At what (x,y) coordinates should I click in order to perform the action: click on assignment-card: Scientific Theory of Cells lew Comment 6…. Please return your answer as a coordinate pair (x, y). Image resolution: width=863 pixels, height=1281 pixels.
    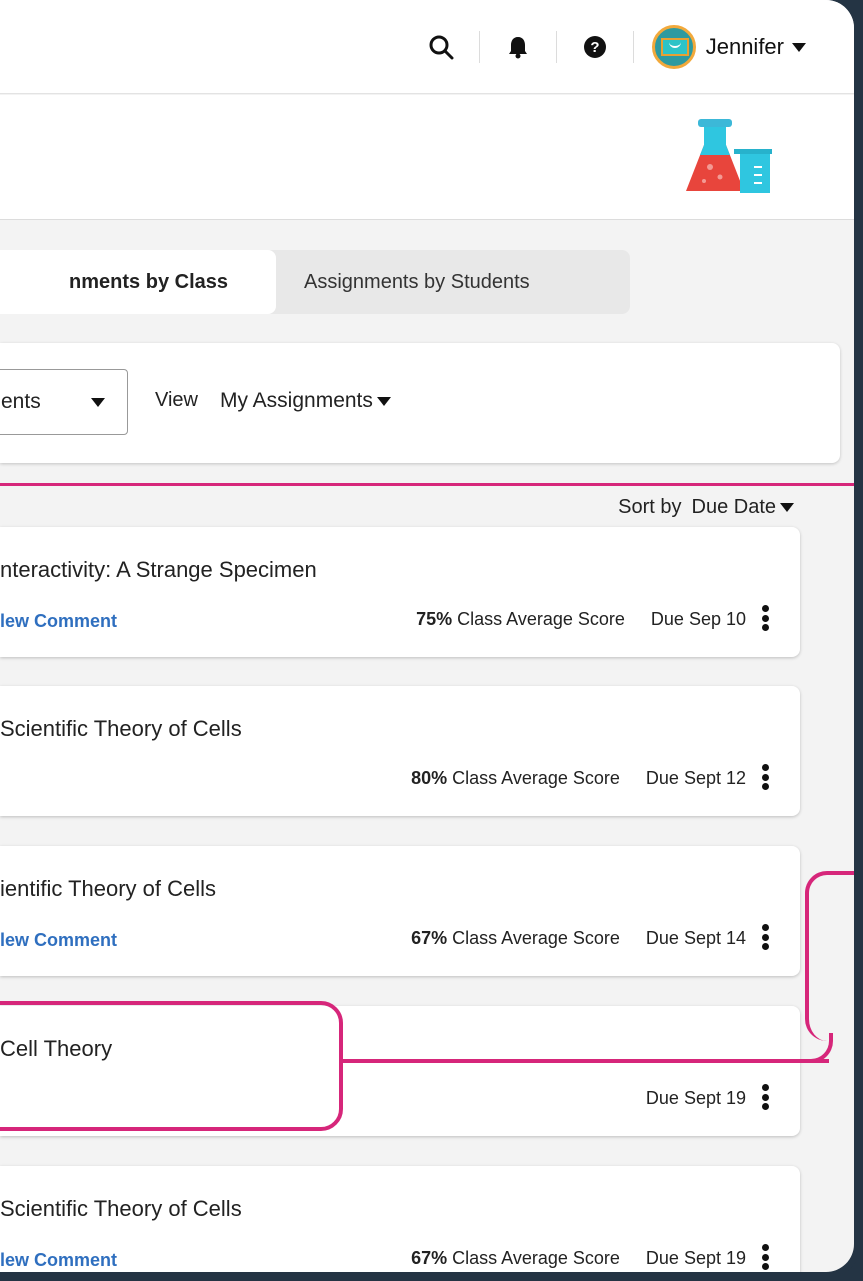
    Looking at the image, I should click on (400, 1219).